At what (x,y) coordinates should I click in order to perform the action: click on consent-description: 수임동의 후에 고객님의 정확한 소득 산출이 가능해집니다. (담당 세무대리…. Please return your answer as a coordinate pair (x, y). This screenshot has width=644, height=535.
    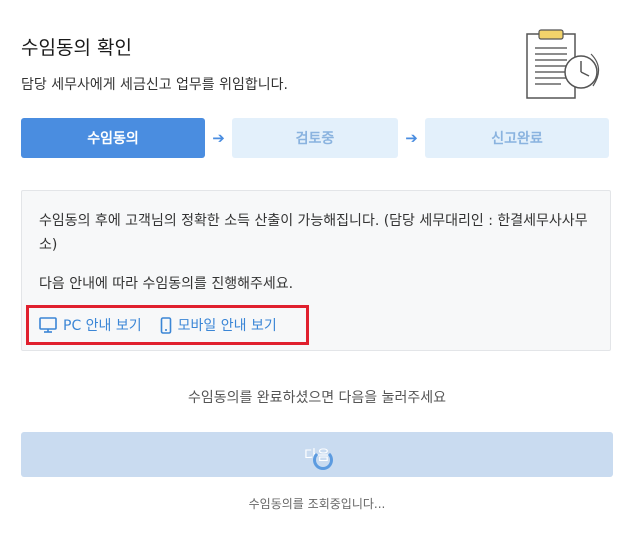
    Looking at the image, I should click on (313, 233).